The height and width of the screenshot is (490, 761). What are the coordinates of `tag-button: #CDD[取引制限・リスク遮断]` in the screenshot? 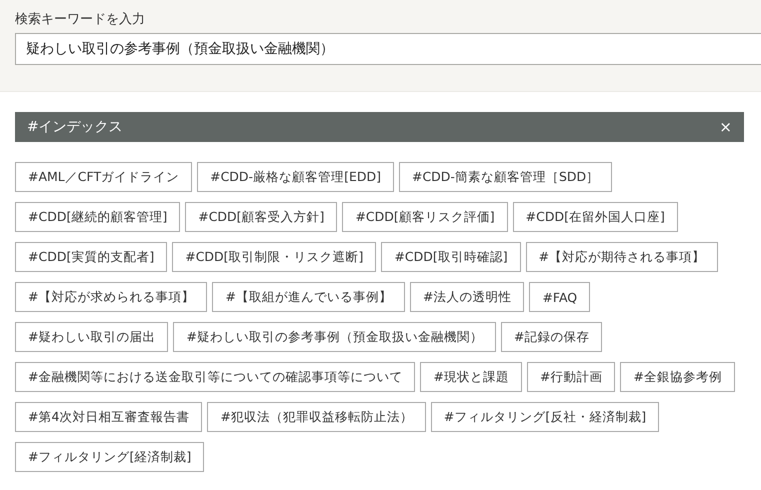 It's located at (274, 257).